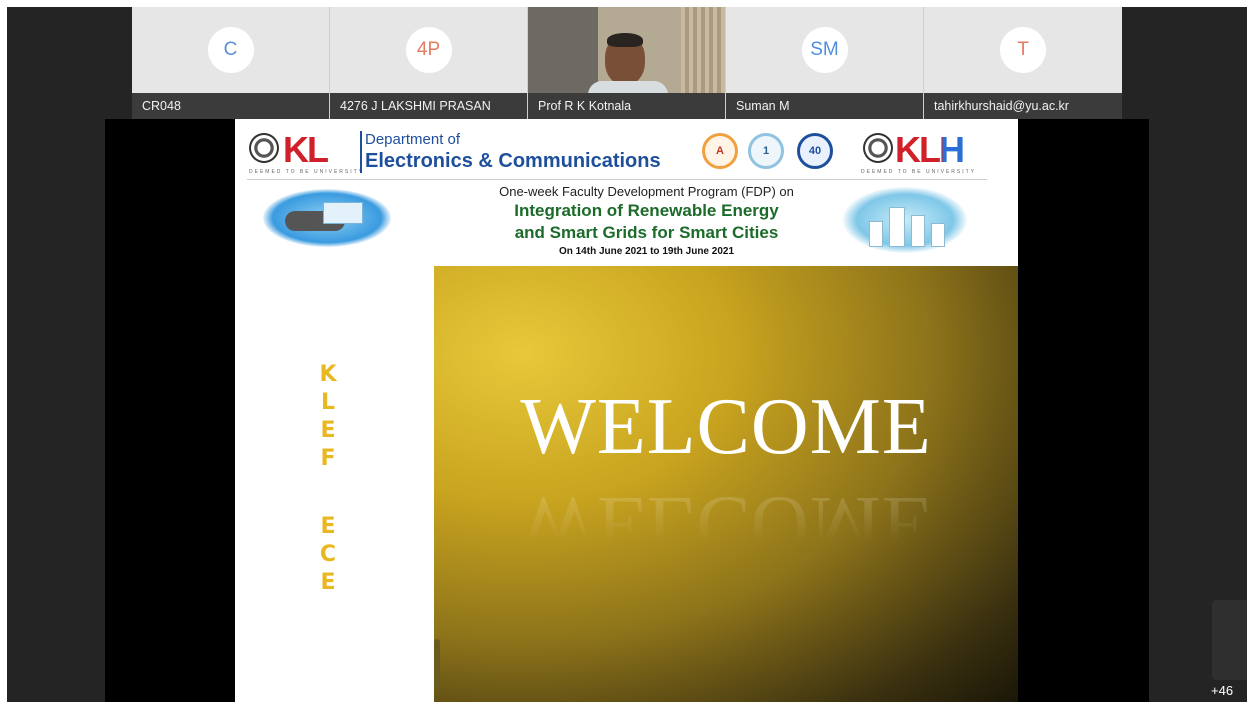  Describe the element at coordinates (428, 50) in the screenshot. I see `participant-avatar: 4P` at that location.